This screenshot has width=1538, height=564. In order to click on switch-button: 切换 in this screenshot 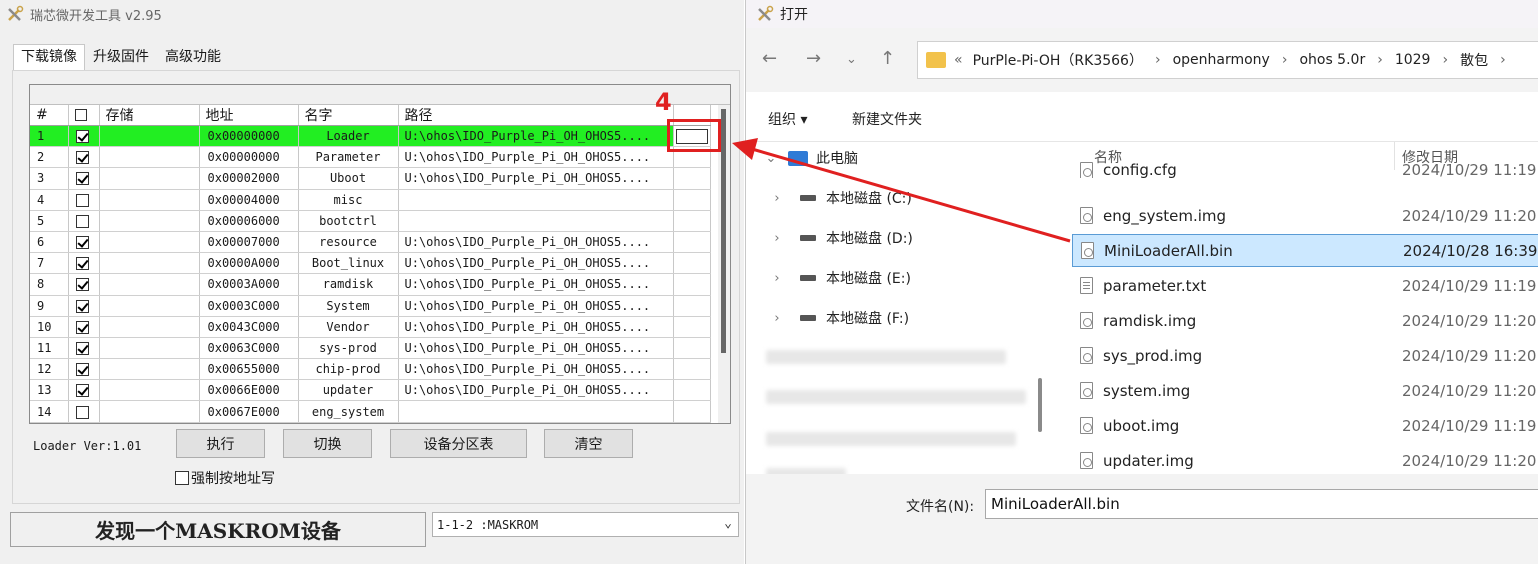, I will do `click(327, 443)`.